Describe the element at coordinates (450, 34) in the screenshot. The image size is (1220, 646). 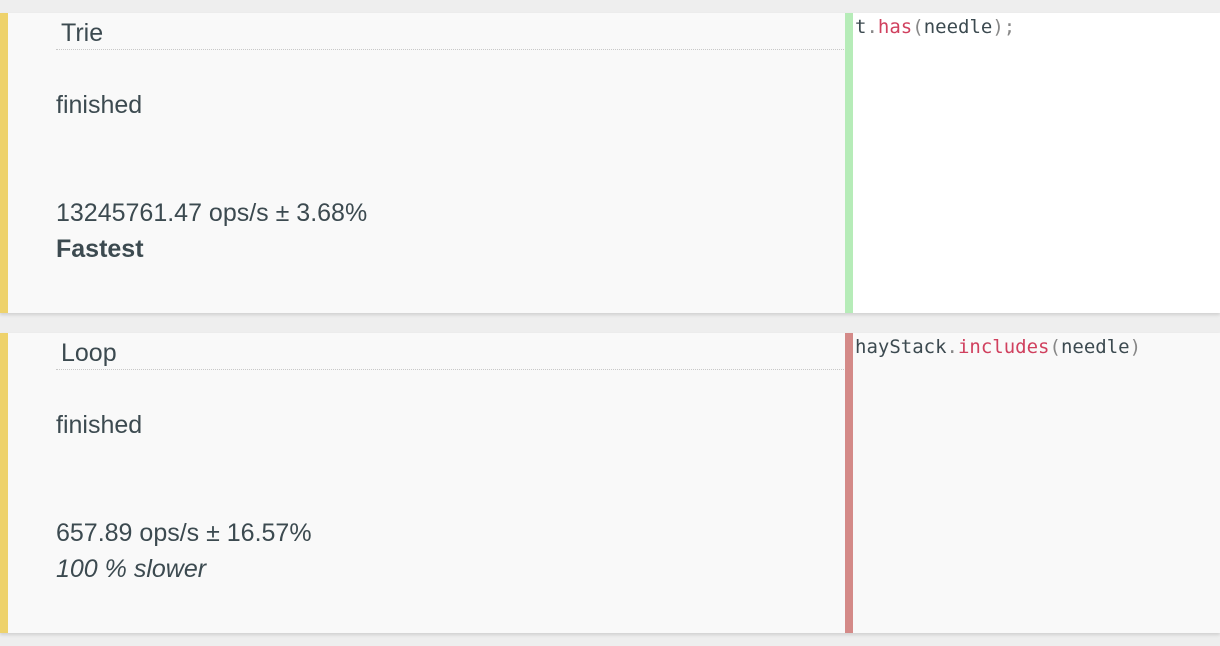
I see `test-title: Trie` at that location.